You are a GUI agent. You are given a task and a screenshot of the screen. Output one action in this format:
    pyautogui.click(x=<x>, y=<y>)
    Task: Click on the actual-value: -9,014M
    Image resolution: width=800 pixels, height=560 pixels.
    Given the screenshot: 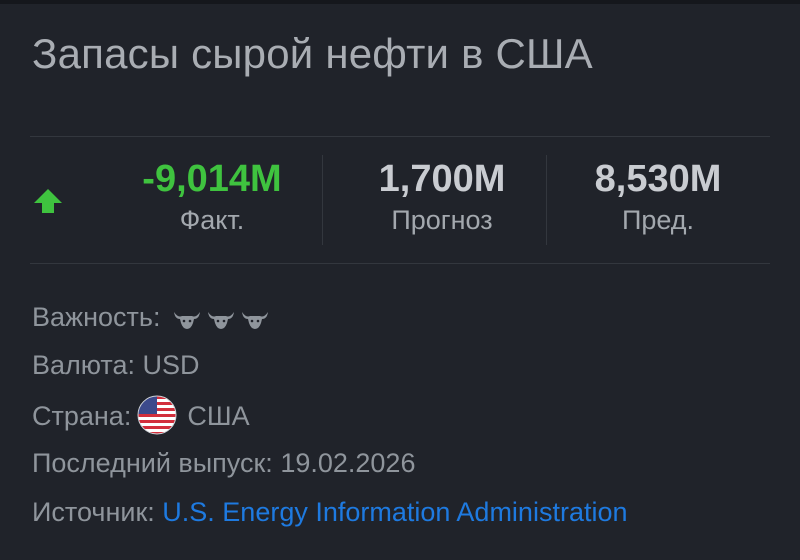 What is the action you would take?
    pyautogui.click(x=212, y=179)
    